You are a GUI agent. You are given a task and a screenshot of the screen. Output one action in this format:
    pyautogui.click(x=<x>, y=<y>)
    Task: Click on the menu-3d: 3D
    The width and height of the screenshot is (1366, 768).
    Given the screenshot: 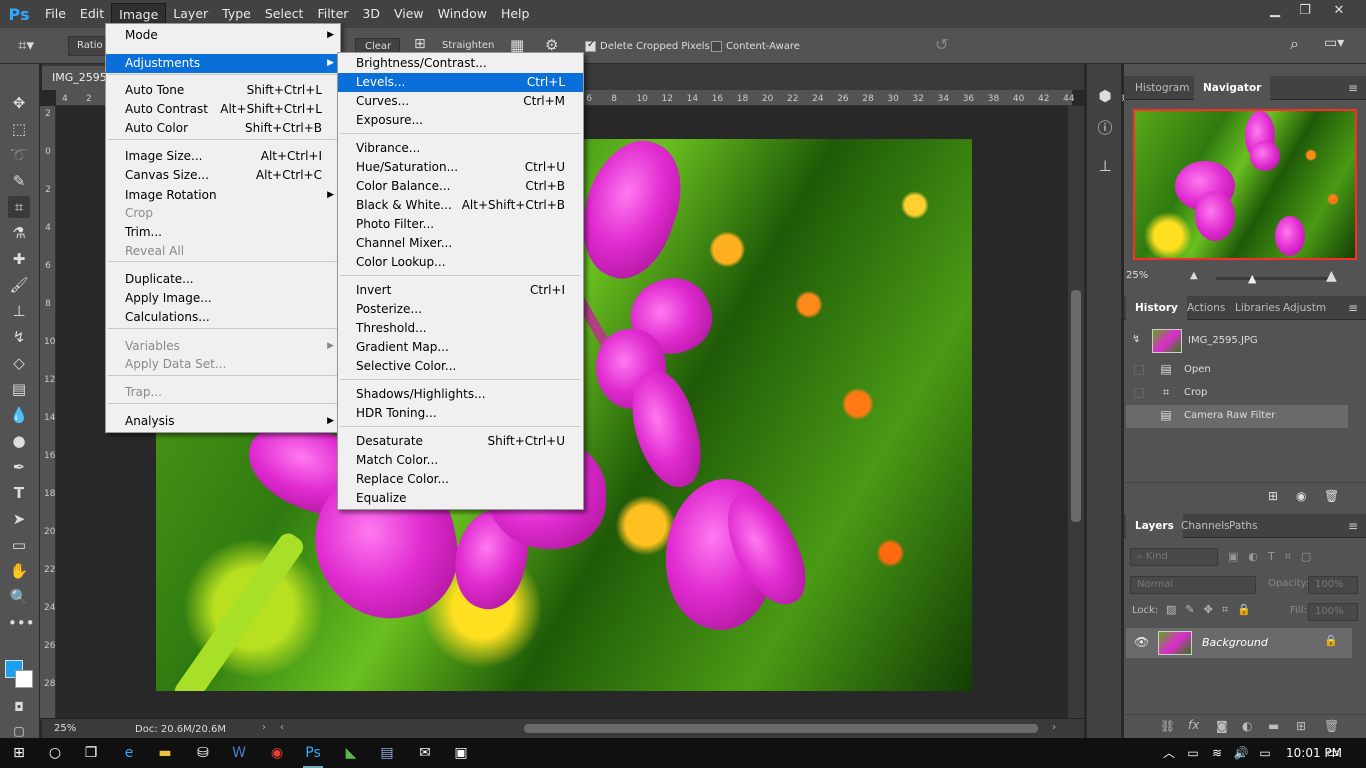 What is the action you would take?
    pyautogui.click(x=371, y=14)
    